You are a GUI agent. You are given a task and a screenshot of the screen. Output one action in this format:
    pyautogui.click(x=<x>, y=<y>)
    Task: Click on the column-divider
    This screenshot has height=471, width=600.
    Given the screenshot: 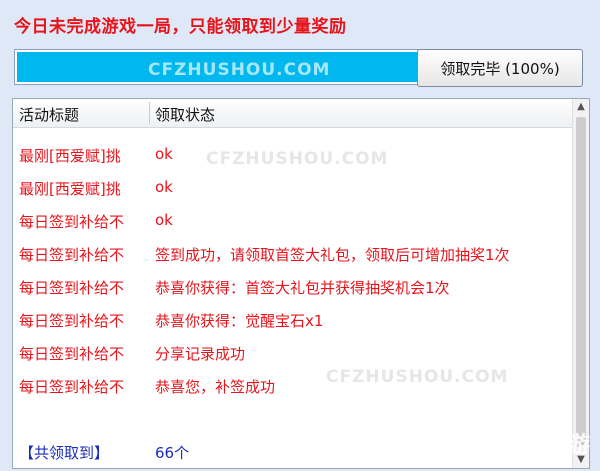 What is the action you would take?
    pyautogui.click(x=149, y=113)
    